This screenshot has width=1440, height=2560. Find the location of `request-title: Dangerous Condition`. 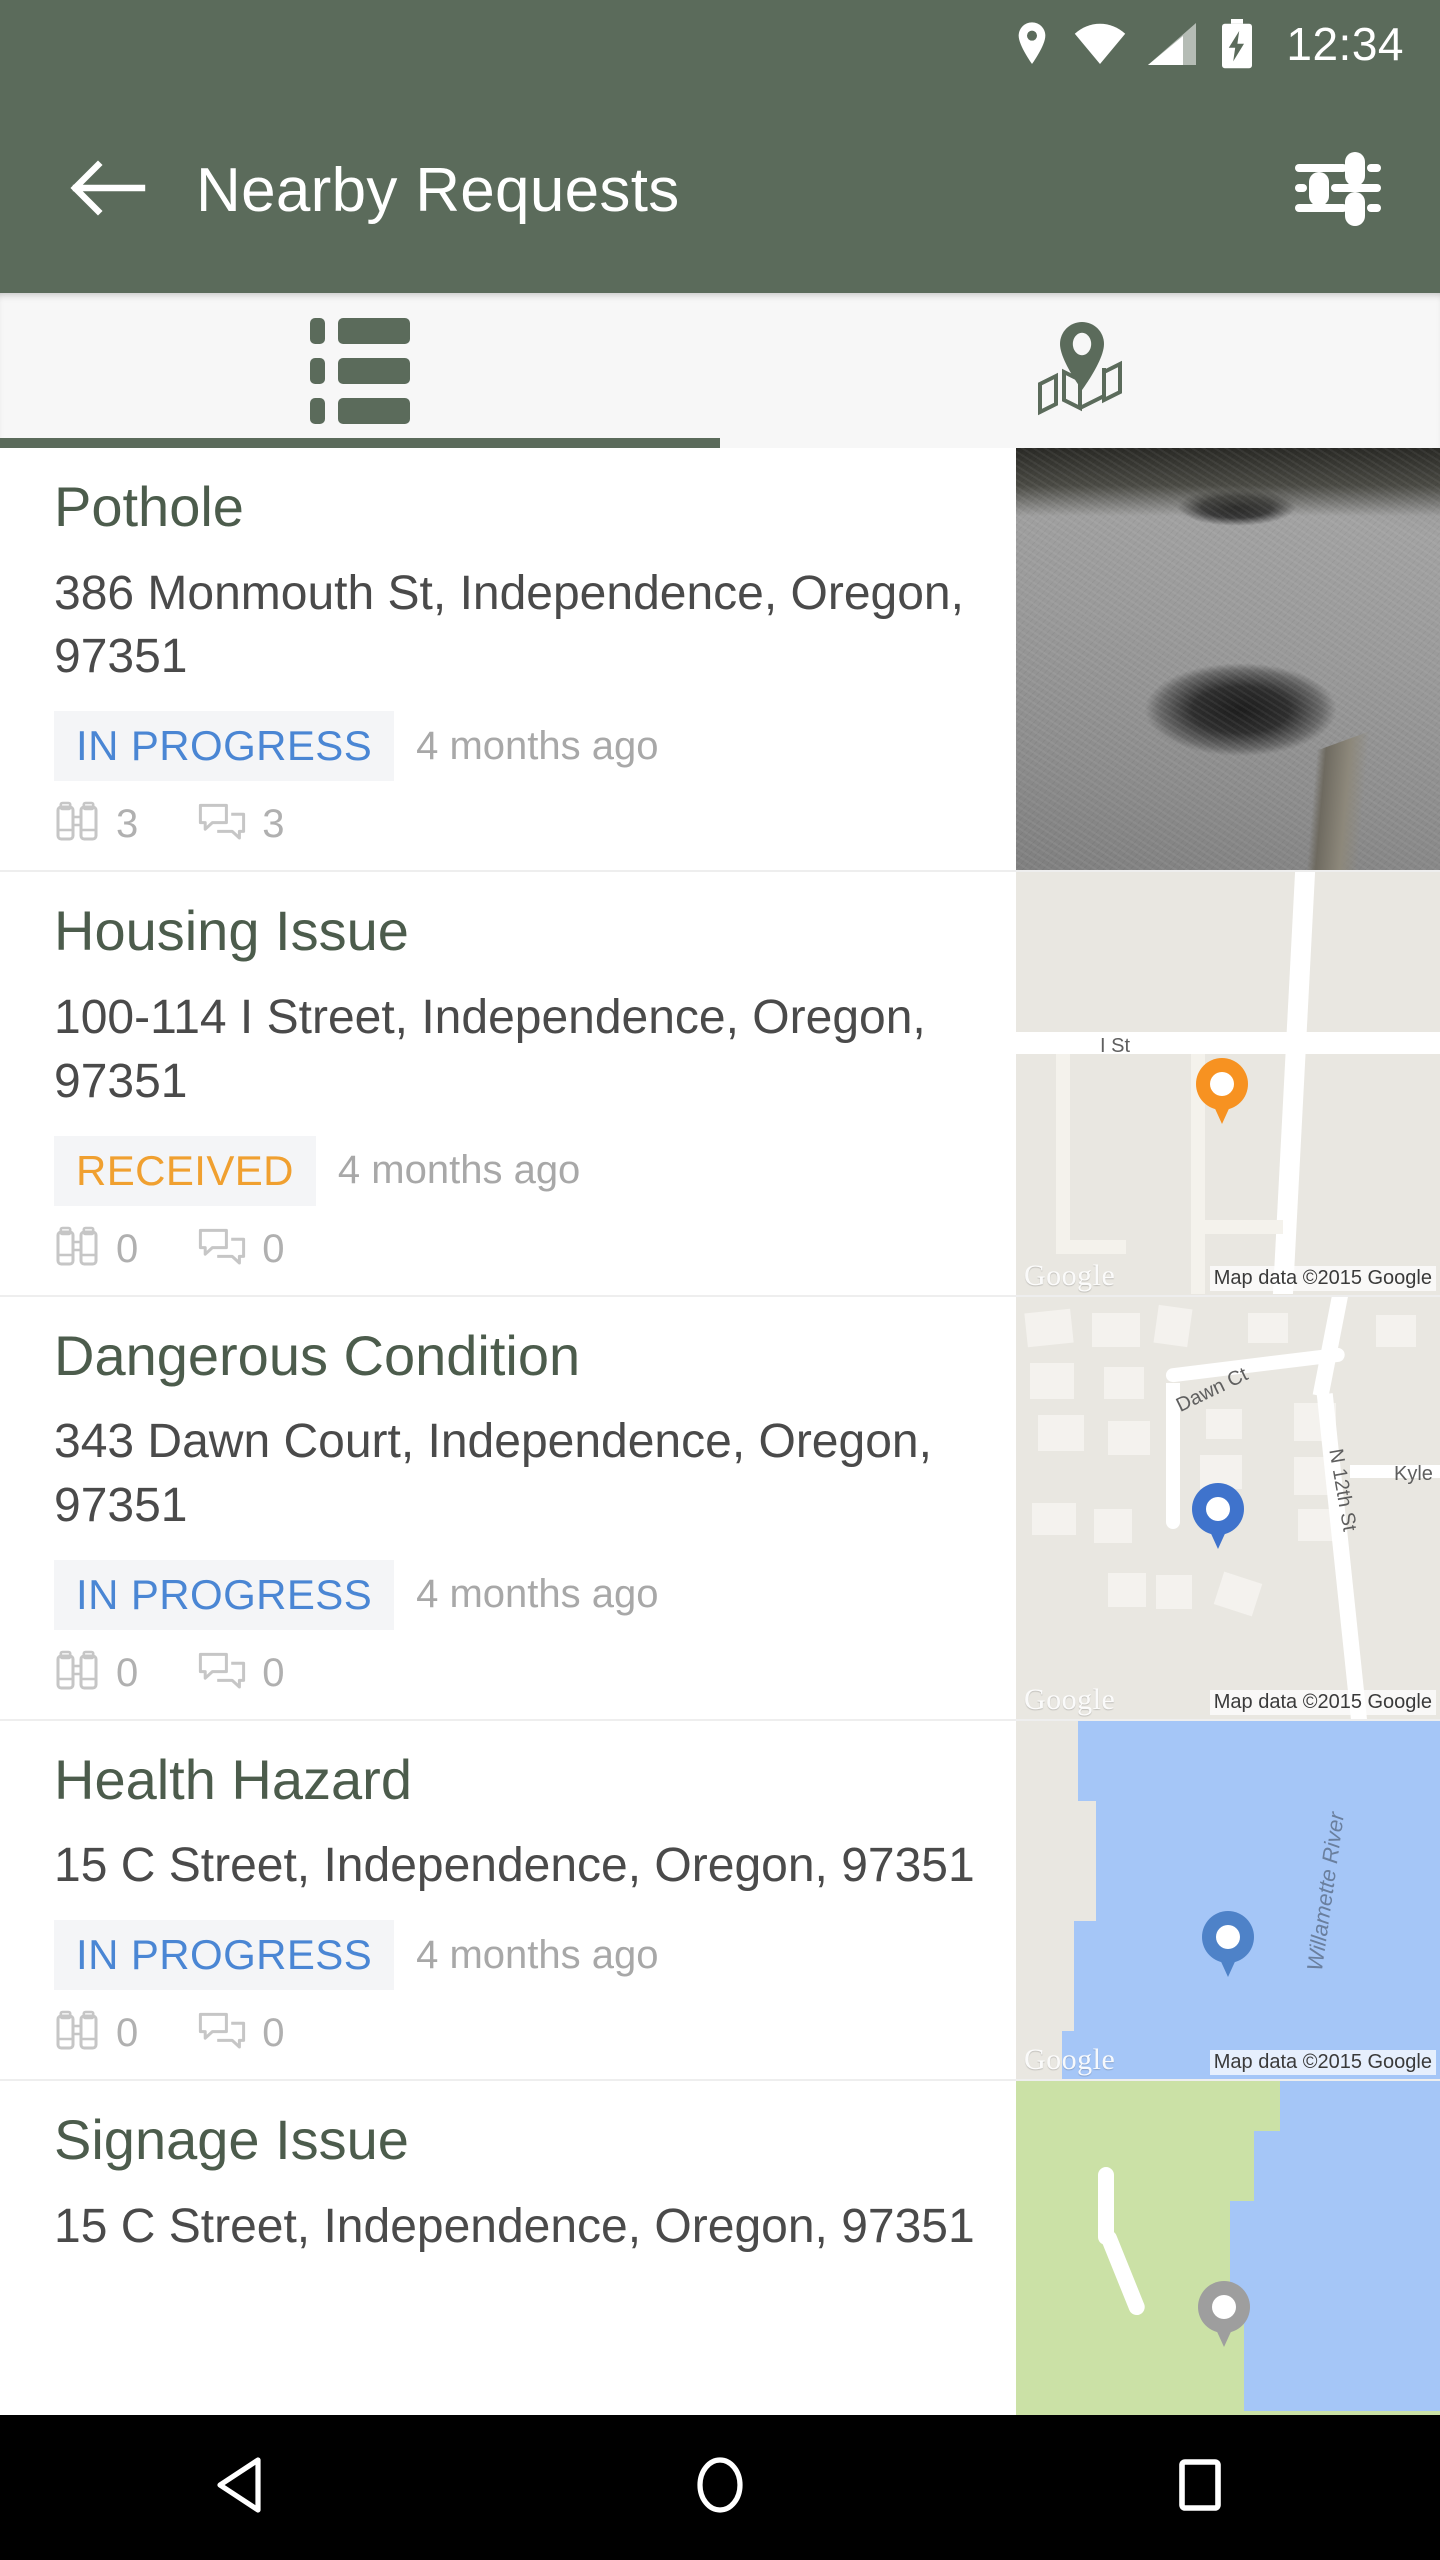

request-title: Dangerous Condition is located at coordinates (317, 1355).